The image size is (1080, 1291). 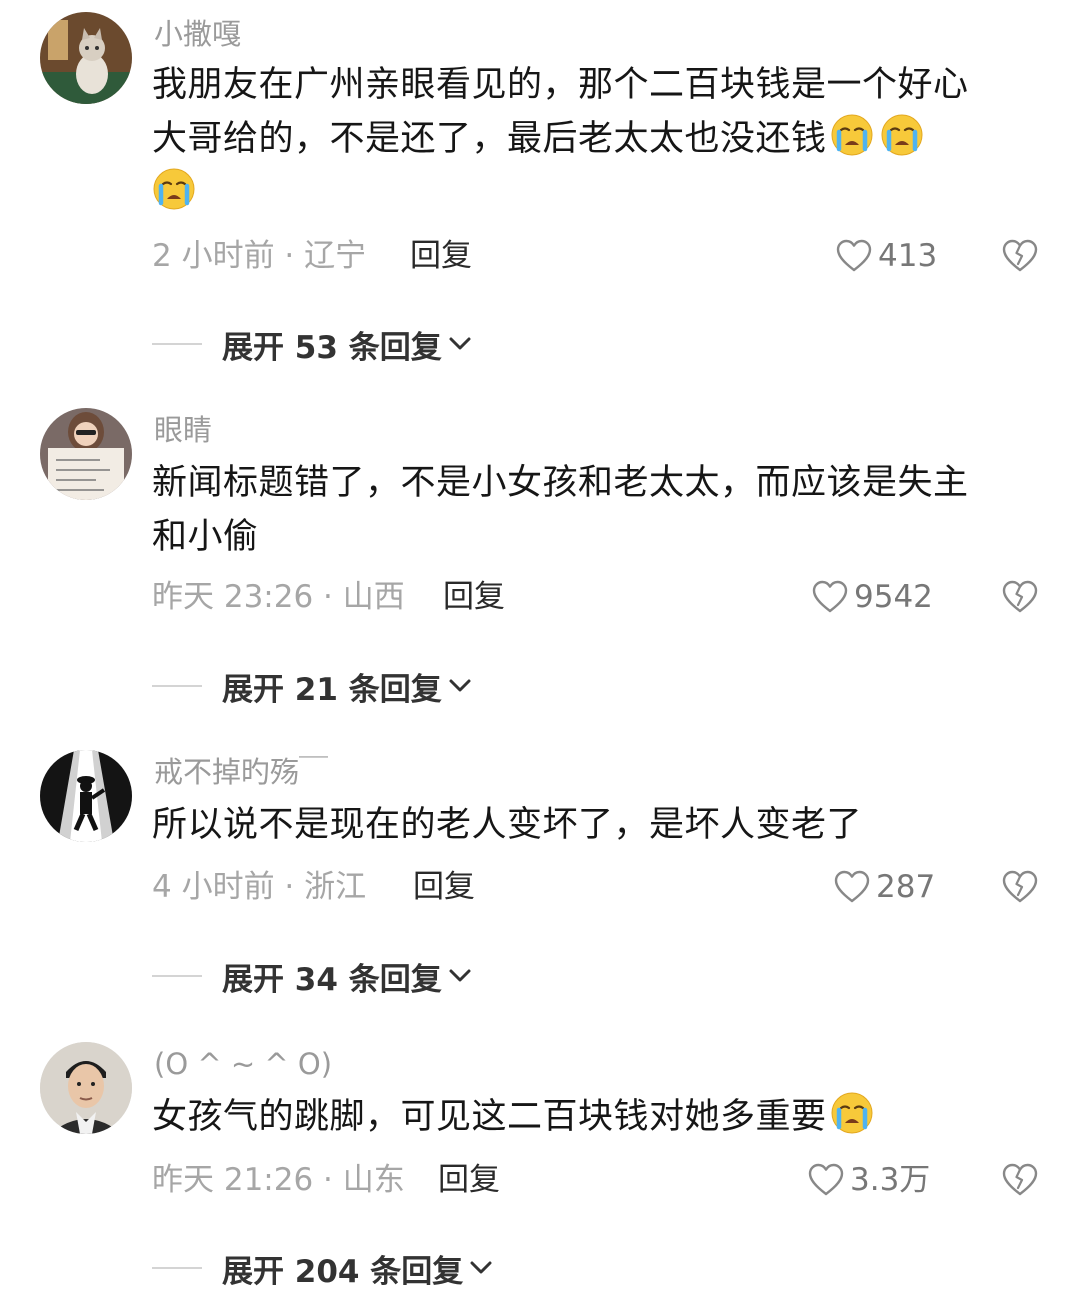 I want to click on comment-username: 戒不掉旳殇￣, so click(x=241, y=772).